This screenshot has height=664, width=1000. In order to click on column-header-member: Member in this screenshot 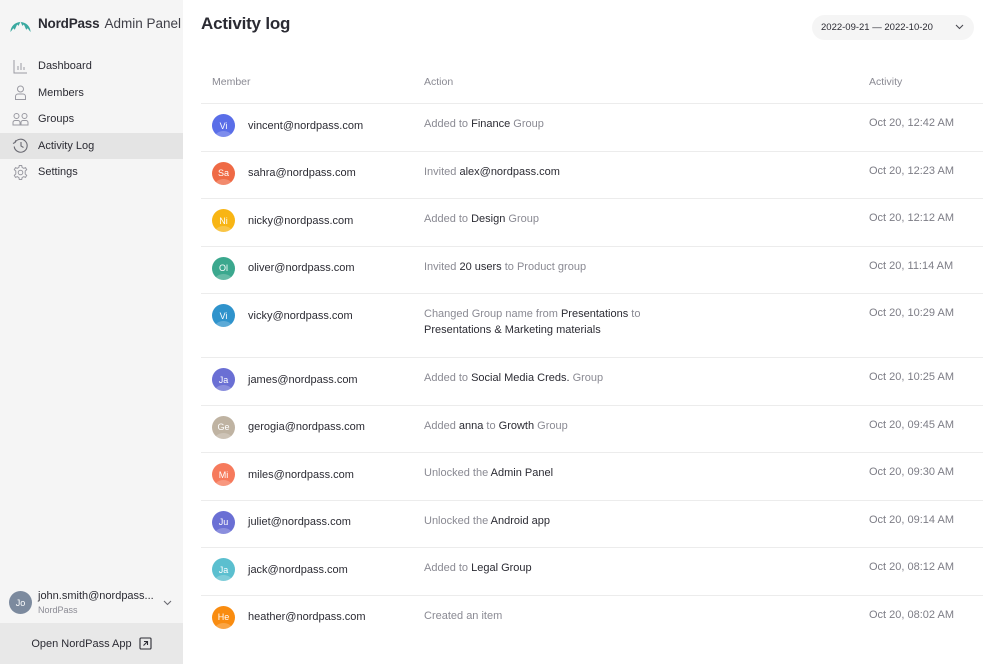, I will do `click(312, 82)`.